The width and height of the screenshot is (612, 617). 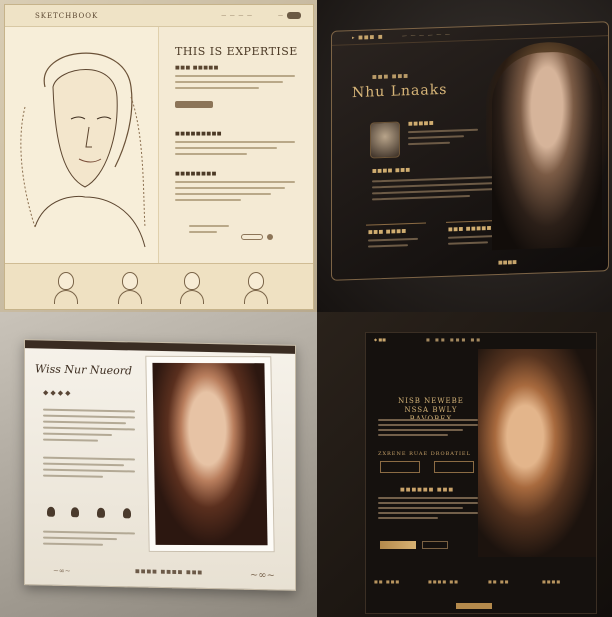 What do you see at coordinates (169, 571) in the screenshot?
I see `light-footer: ■■■■ ■■■■ ■■■` at bounding box center [169, 571].